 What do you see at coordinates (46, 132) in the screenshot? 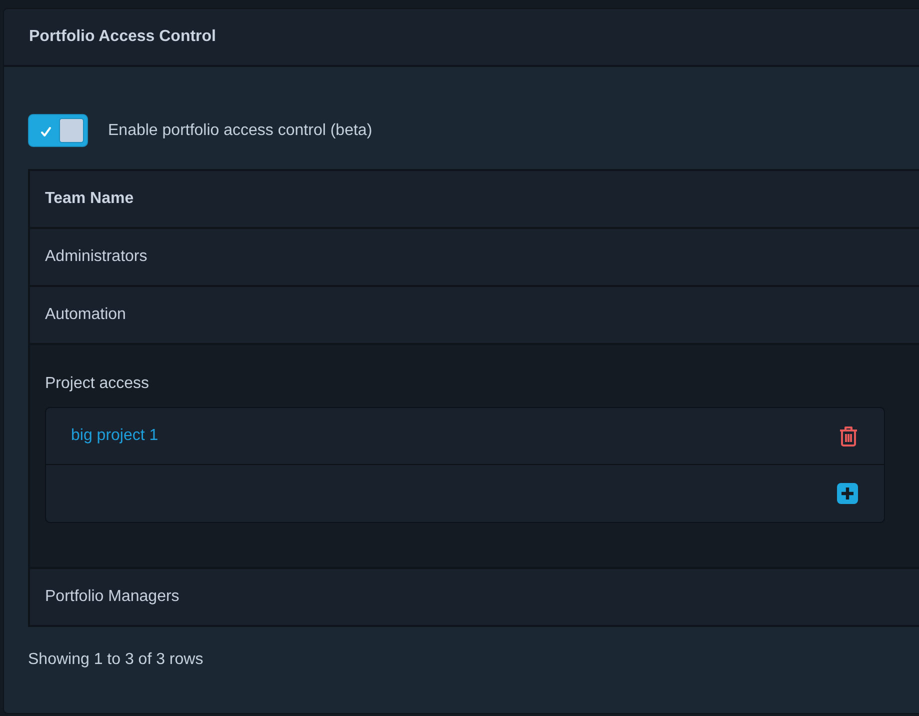
I see `check-icon` at bounding box center [46, 132].